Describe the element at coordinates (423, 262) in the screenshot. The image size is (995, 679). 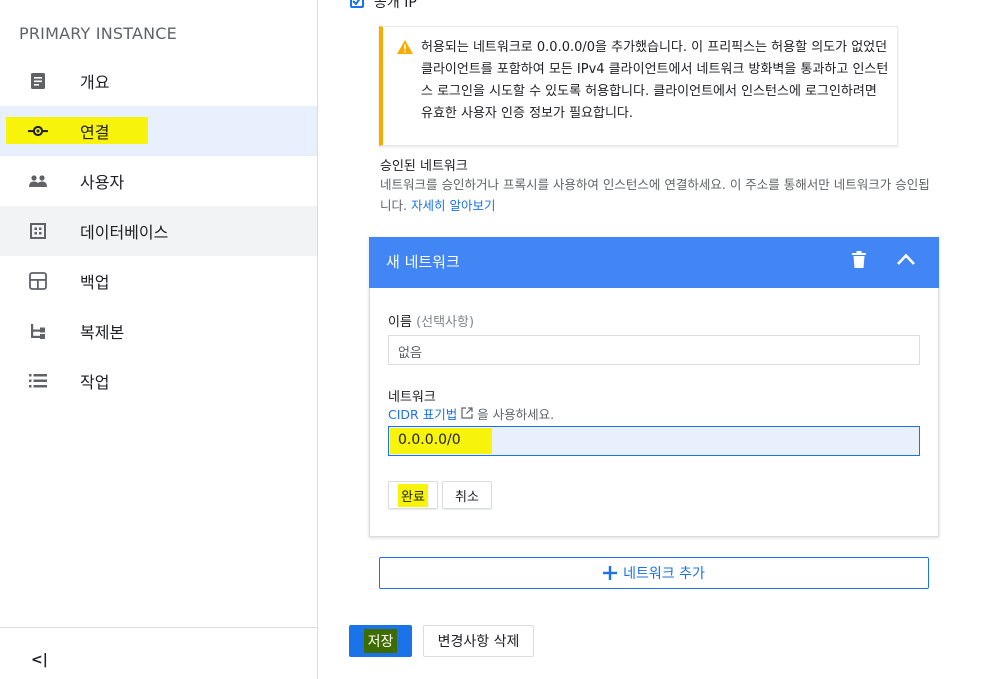
I see `panel-title: 새 네트워크` at that location.